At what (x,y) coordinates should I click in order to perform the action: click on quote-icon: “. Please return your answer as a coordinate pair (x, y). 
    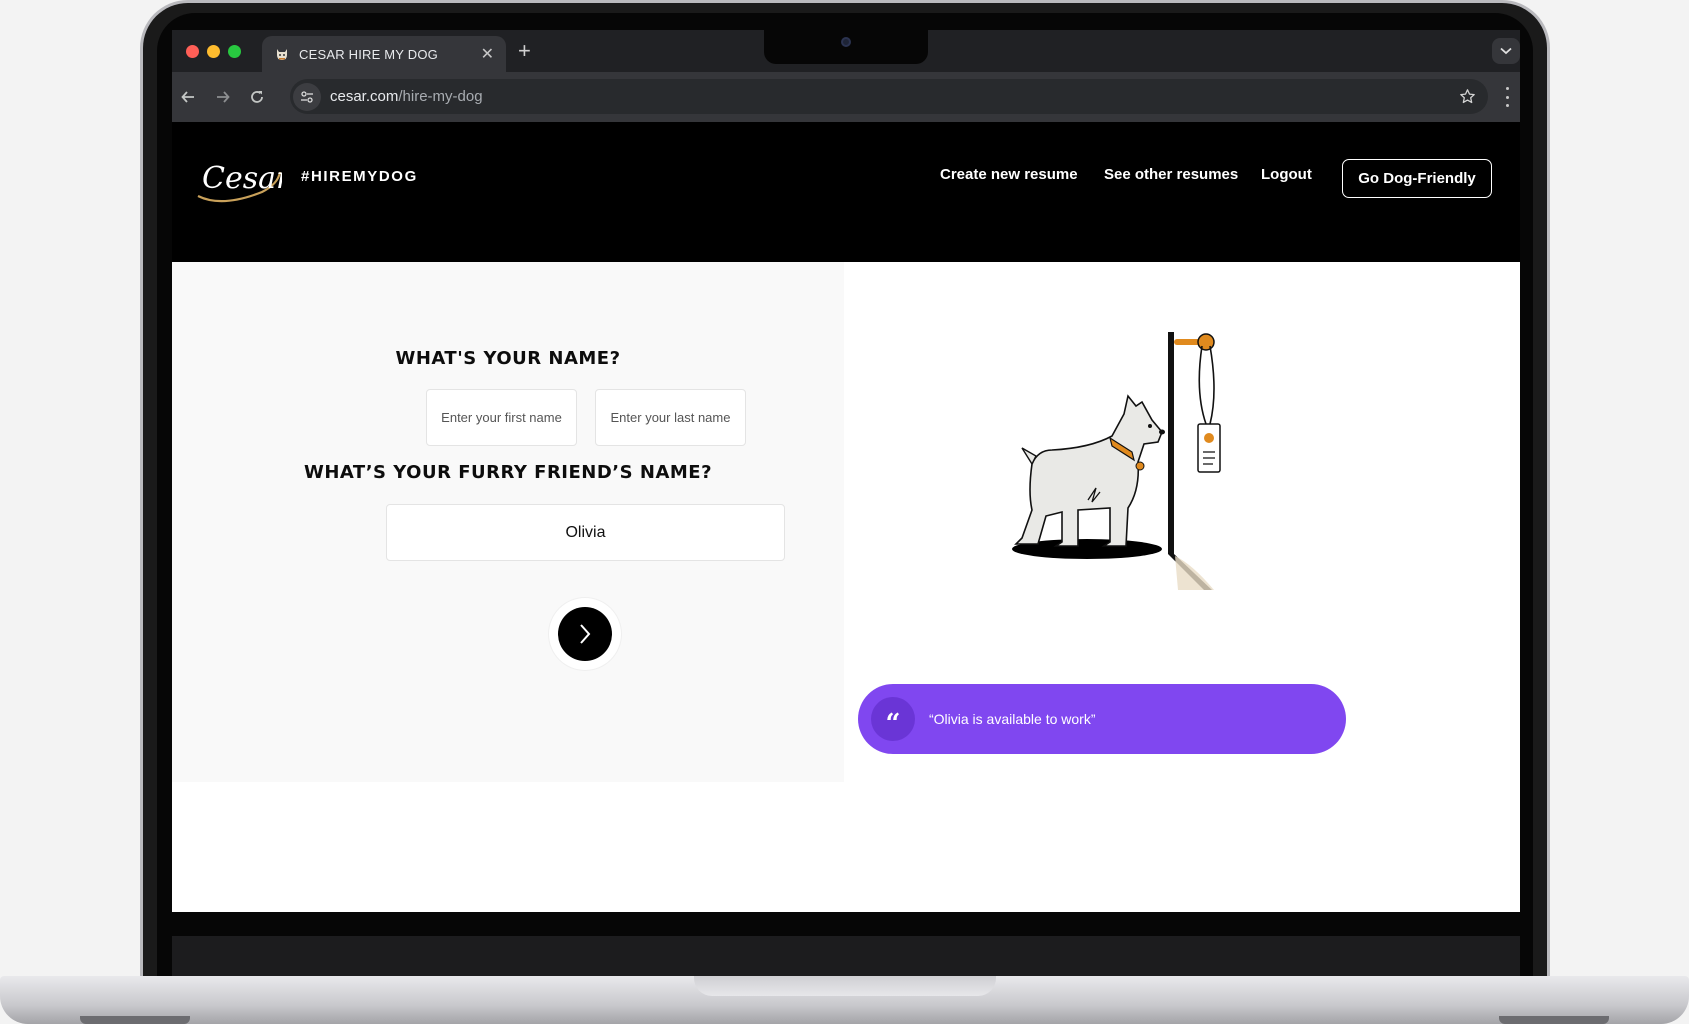
    Looking at the image, I should click on (893, 719).